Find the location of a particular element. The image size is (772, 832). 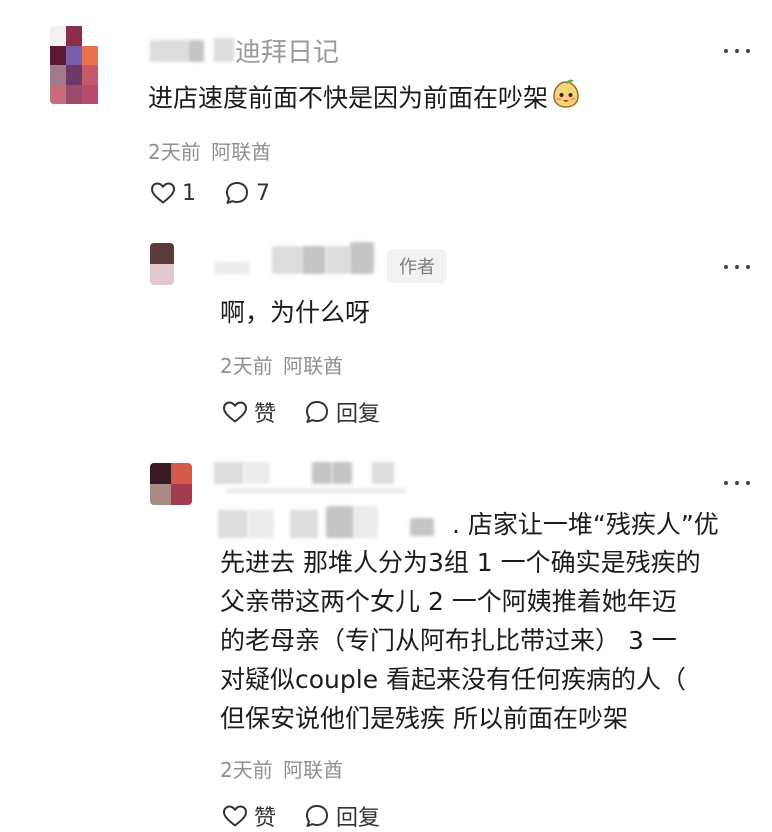

like-count: 1 is located at coordinates (189, 193).